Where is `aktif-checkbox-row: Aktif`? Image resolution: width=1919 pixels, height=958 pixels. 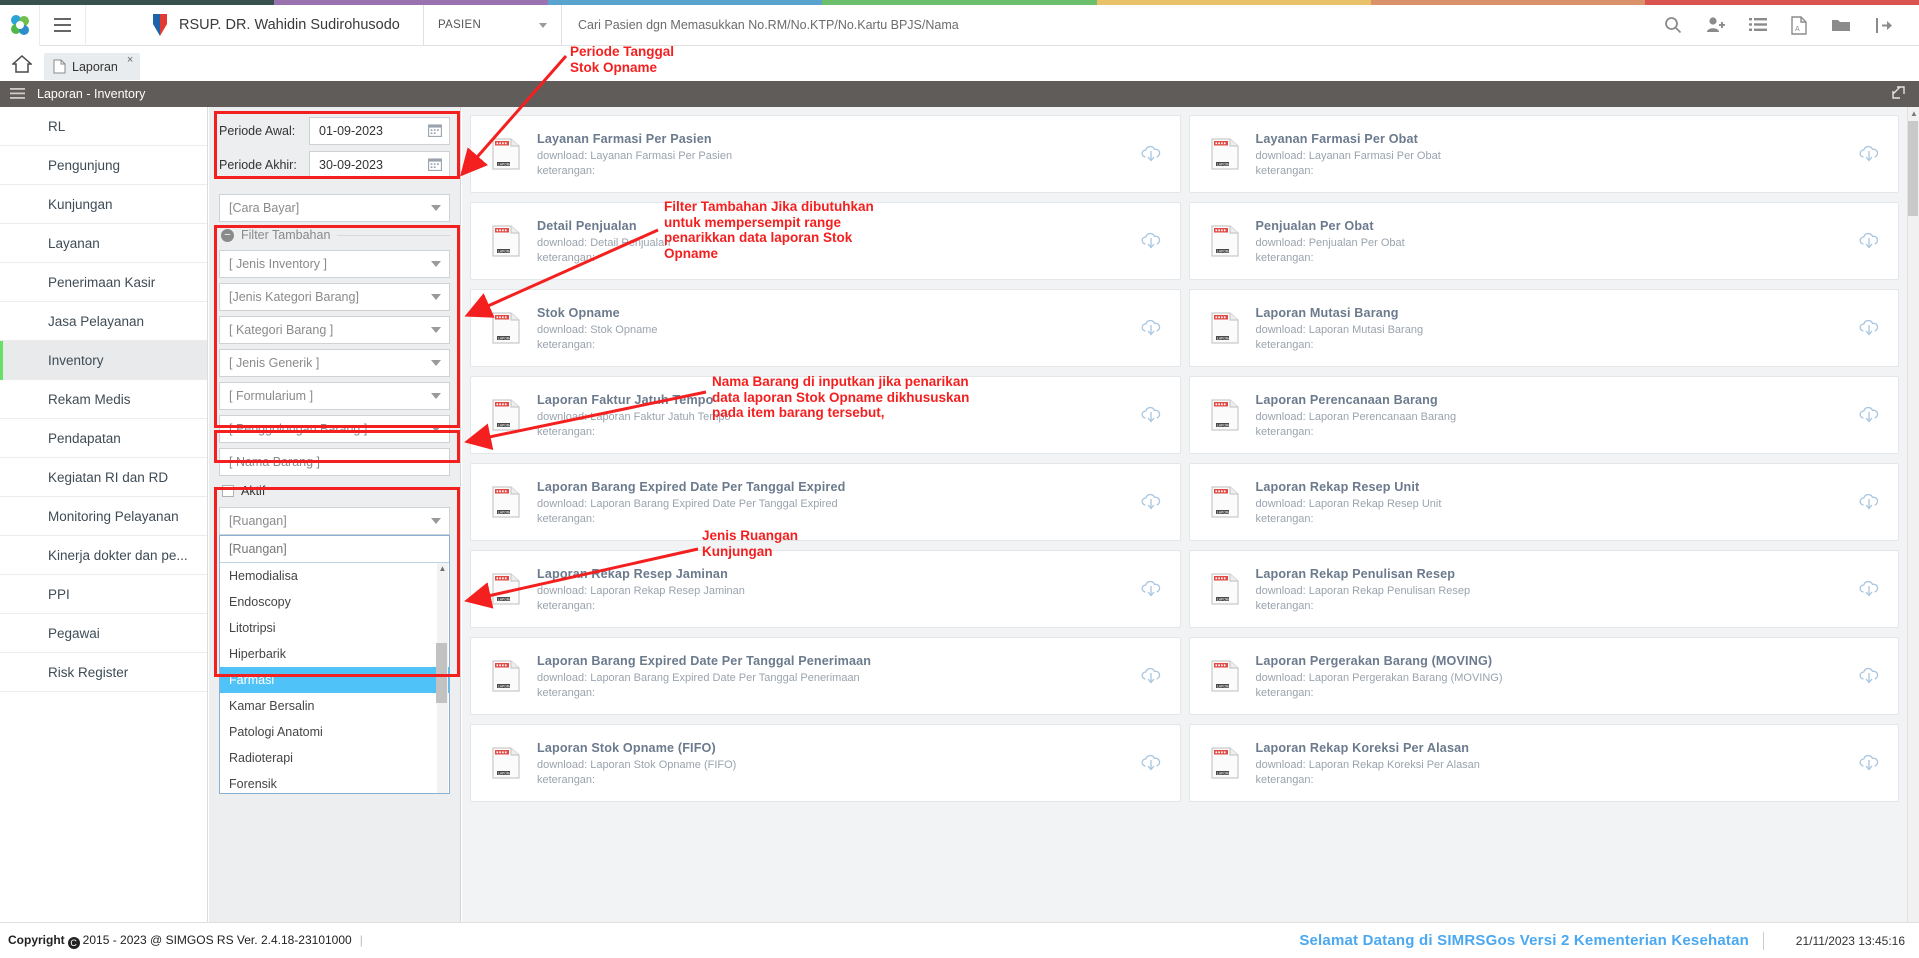
aktif-checkbox-row: Aktif is located at coordinates (336, 491).